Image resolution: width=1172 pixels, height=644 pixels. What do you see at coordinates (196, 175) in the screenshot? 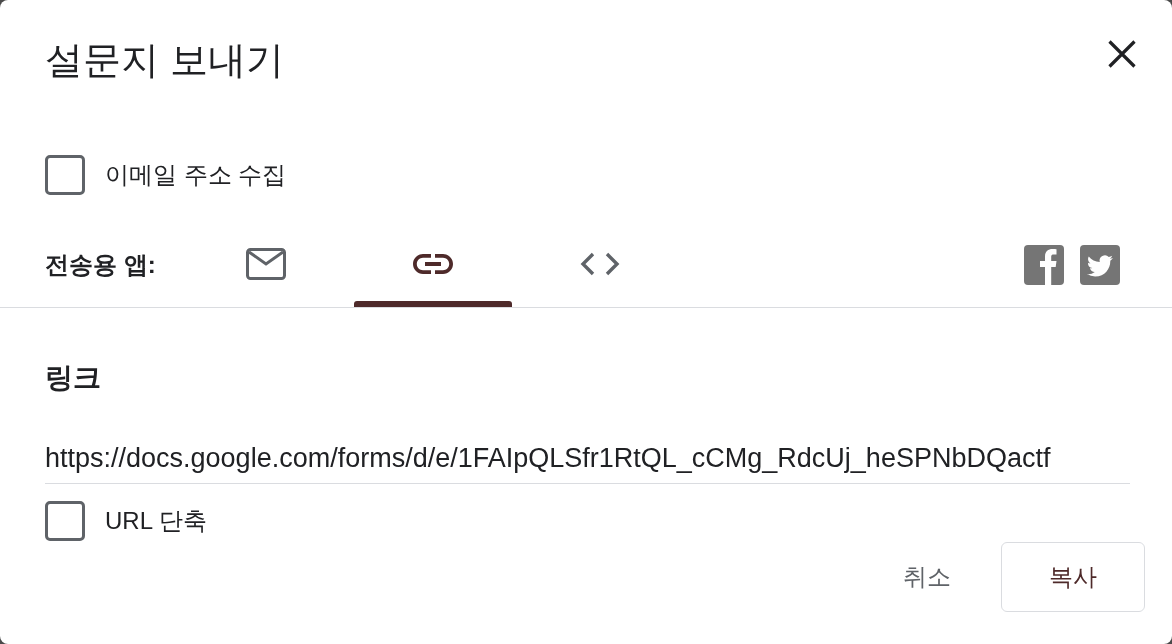
I see `checkbox-label: 이메일 주소 수집` at bounding box center [196, 175].